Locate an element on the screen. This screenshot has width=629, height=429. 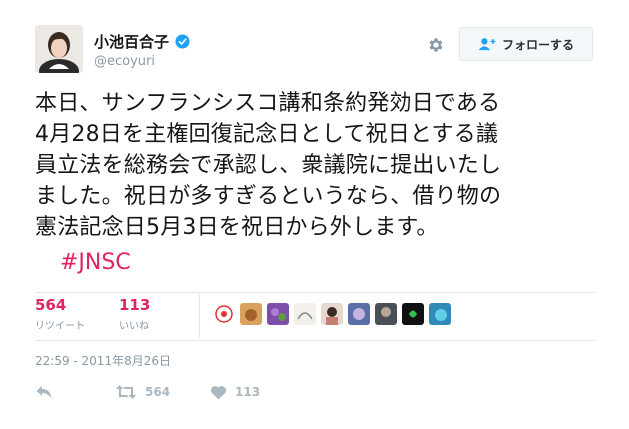
retweet-button: 564 is located at coordinates (162, 392).